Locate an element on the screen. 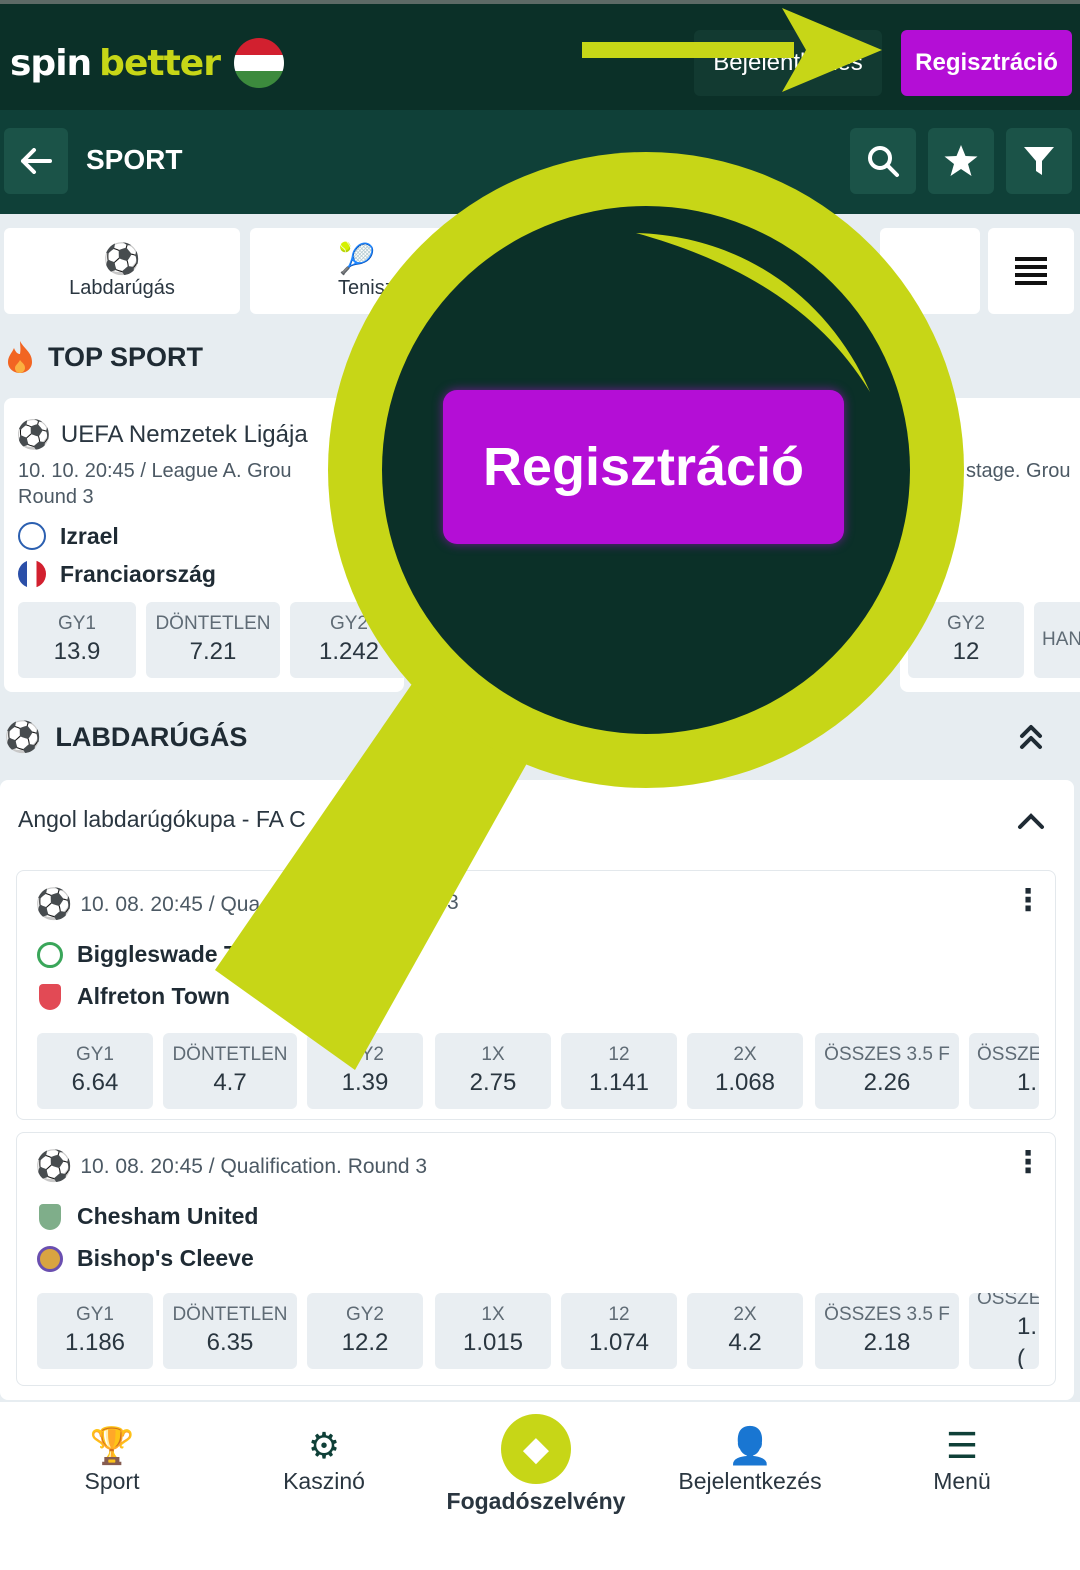 The height and width of the screenshot is (1570, 1080). bottom-nav-menu: ☰ Menü is located at coordinates (962, 1459).